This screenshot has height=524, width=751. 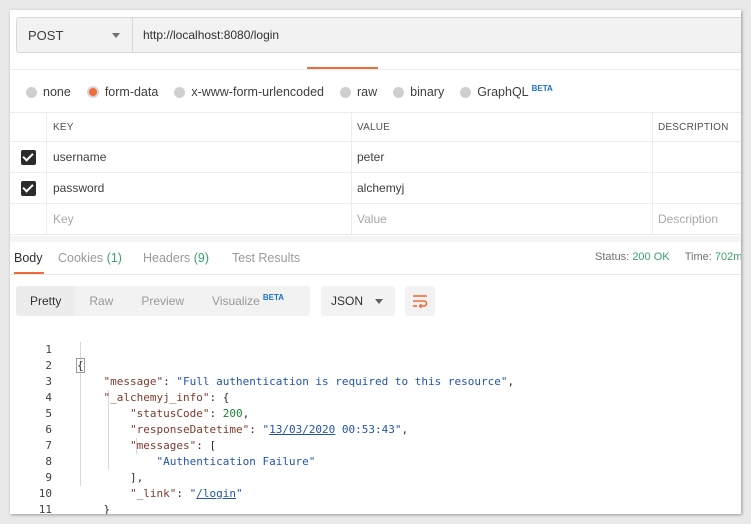 I want to click on response-toolbar: Pretty Raw Preview Visualize BETA JSON, so click(x=225, y=301).